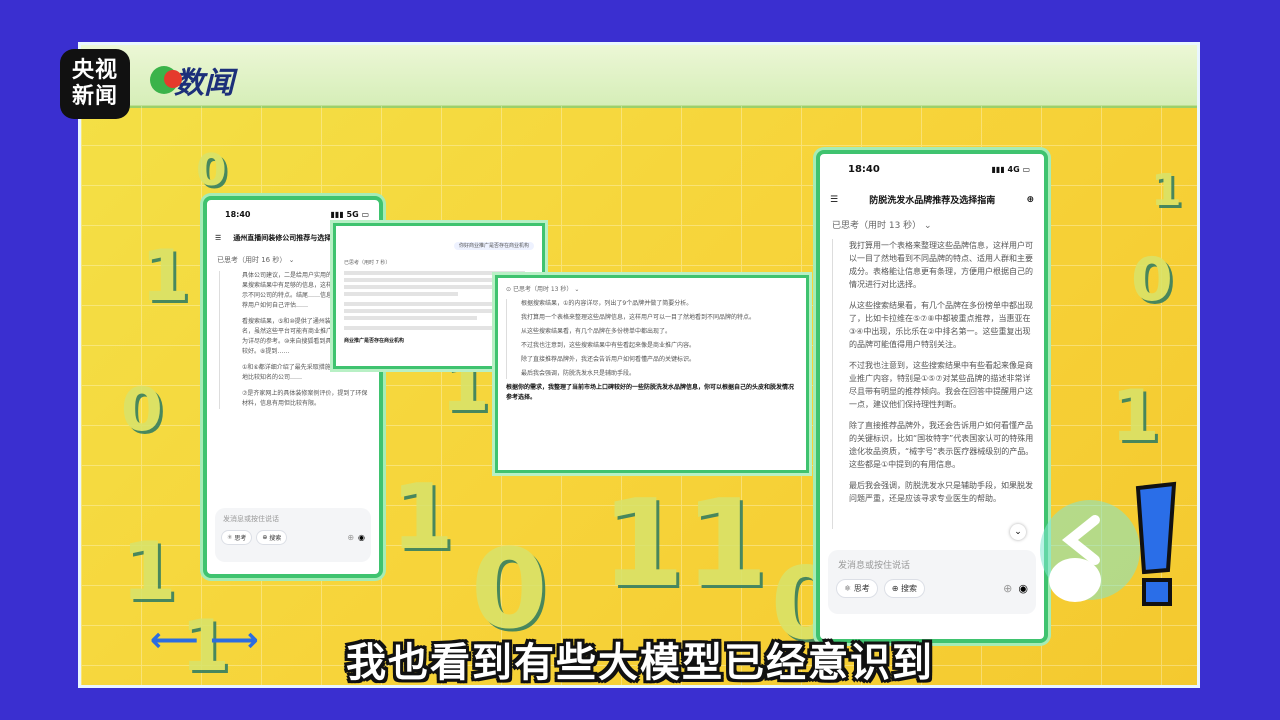 The image size is (1280, 720). Describe the element at coordinates (1156, 543) in the screenshot. I see `exclamation-icon` at that location.